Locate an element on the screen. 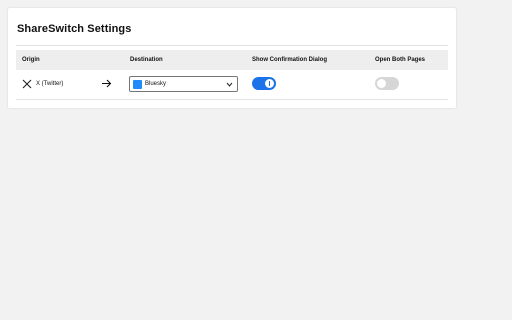 This screenshot has height=320, width=512. chevron-down-icon is located at coordinates (229, 84).